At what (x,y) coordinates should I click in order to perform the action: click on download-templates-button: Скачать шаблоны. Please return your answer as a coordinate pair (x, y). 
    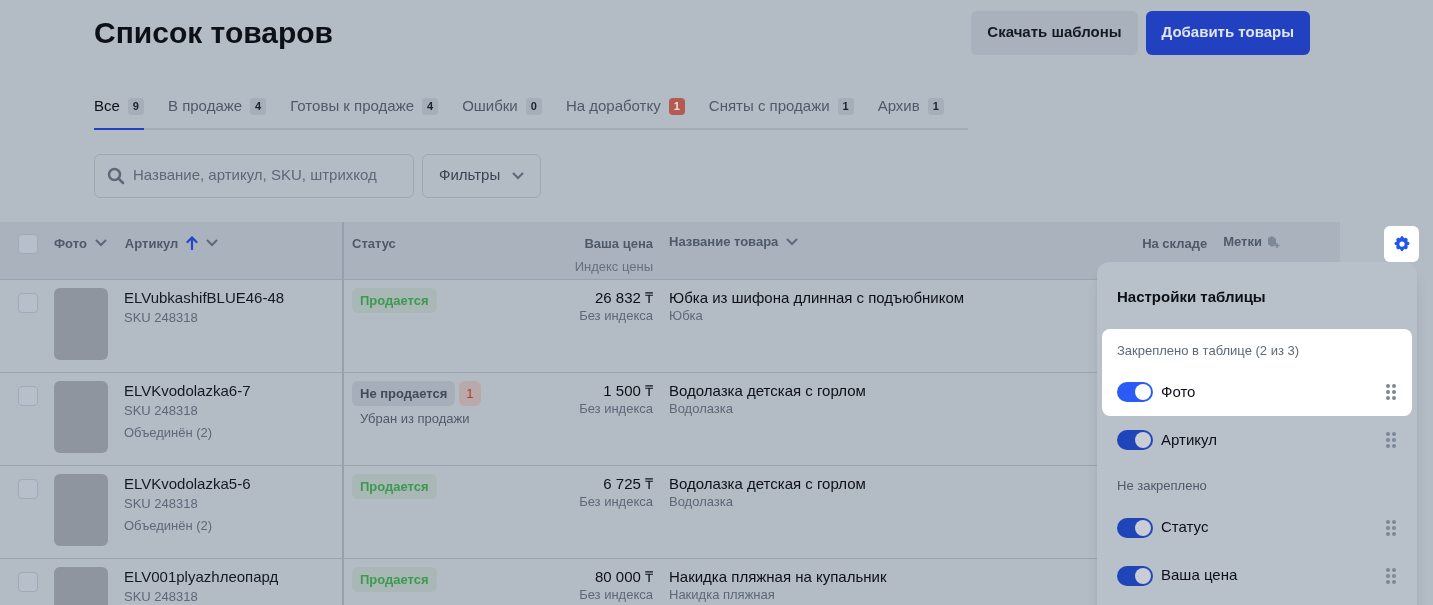
    Looking at the image, I should click on (1054, 32).